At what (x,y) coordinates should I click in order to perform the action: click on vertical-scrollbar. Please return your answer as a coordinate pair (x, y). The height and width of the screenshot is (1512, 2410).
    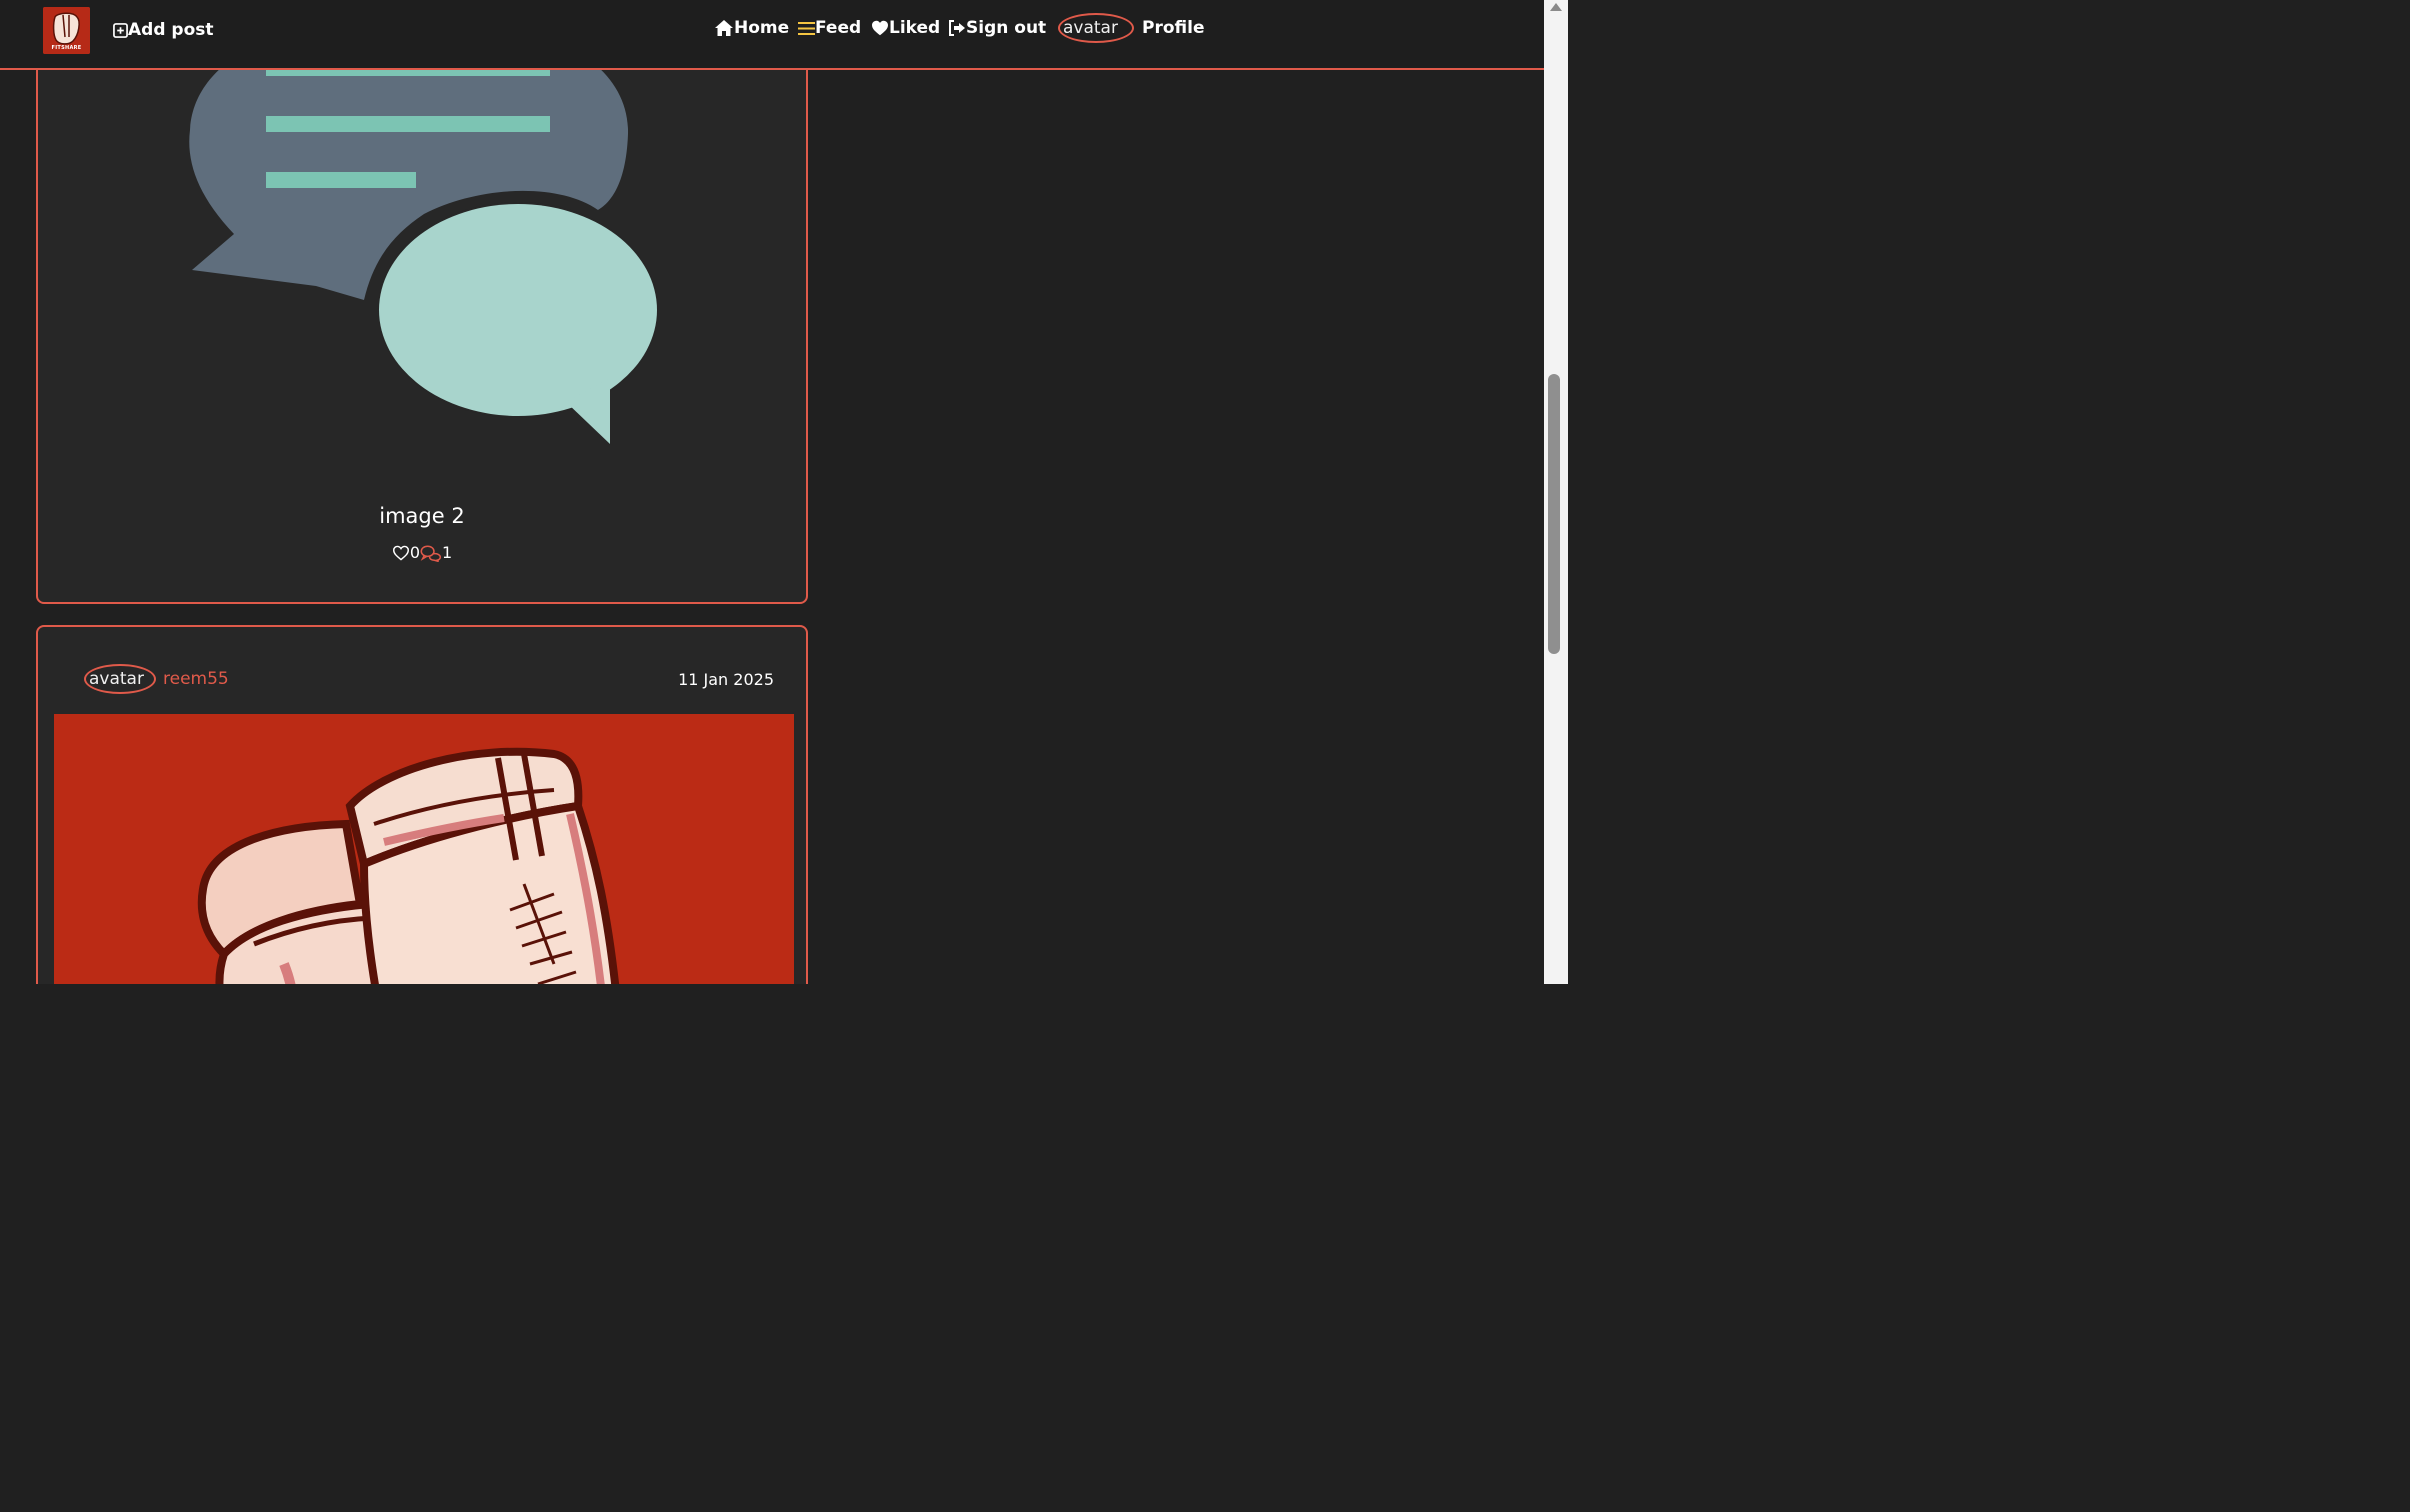
    Looking at the image, I should click on (1556, 492).